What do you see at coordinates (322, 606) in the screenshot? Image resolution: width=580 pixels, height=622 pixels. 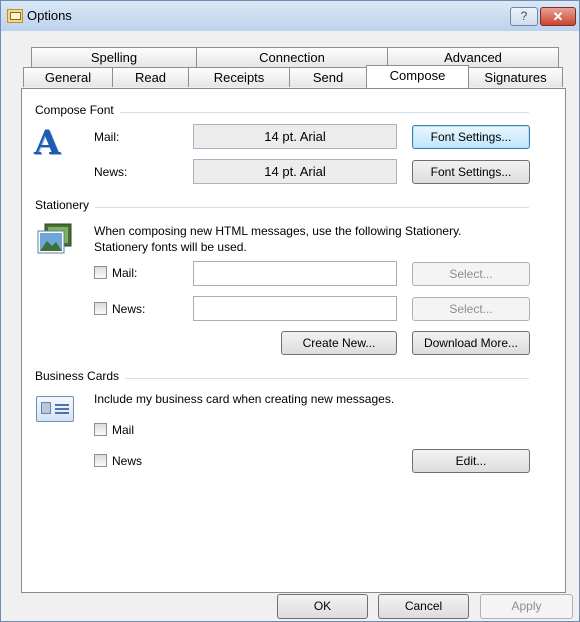 I see `ok-button: OK` at bounding box center [322, 606].